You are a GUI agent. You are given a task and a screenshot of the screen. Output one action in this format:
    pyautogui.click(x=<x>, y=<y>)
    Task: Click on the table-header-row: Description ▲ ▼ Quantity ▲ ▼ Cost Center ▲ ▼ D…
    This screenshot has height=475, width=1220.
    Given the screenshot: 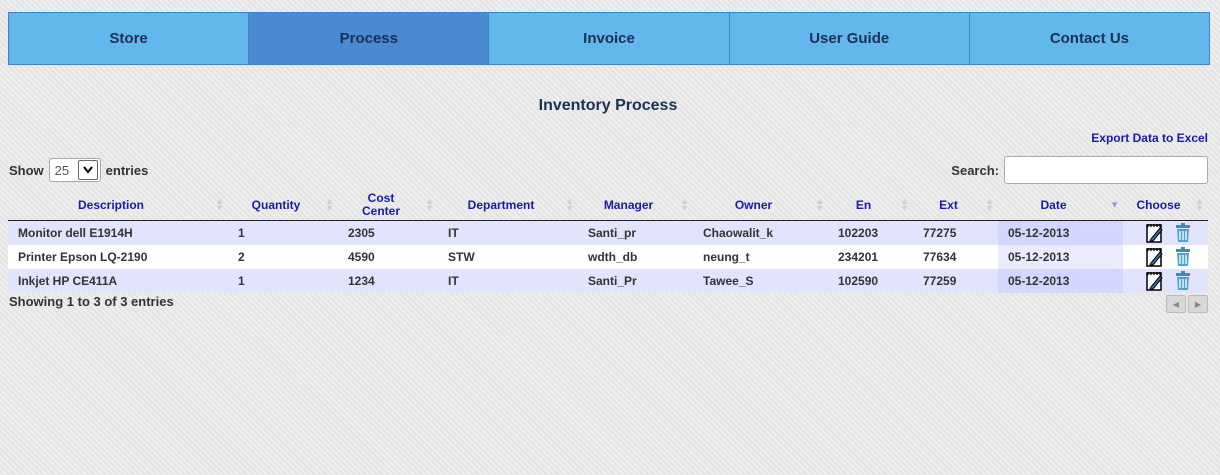 What is the action you would take?
    pyautogui.click(x=608, y=205)
    